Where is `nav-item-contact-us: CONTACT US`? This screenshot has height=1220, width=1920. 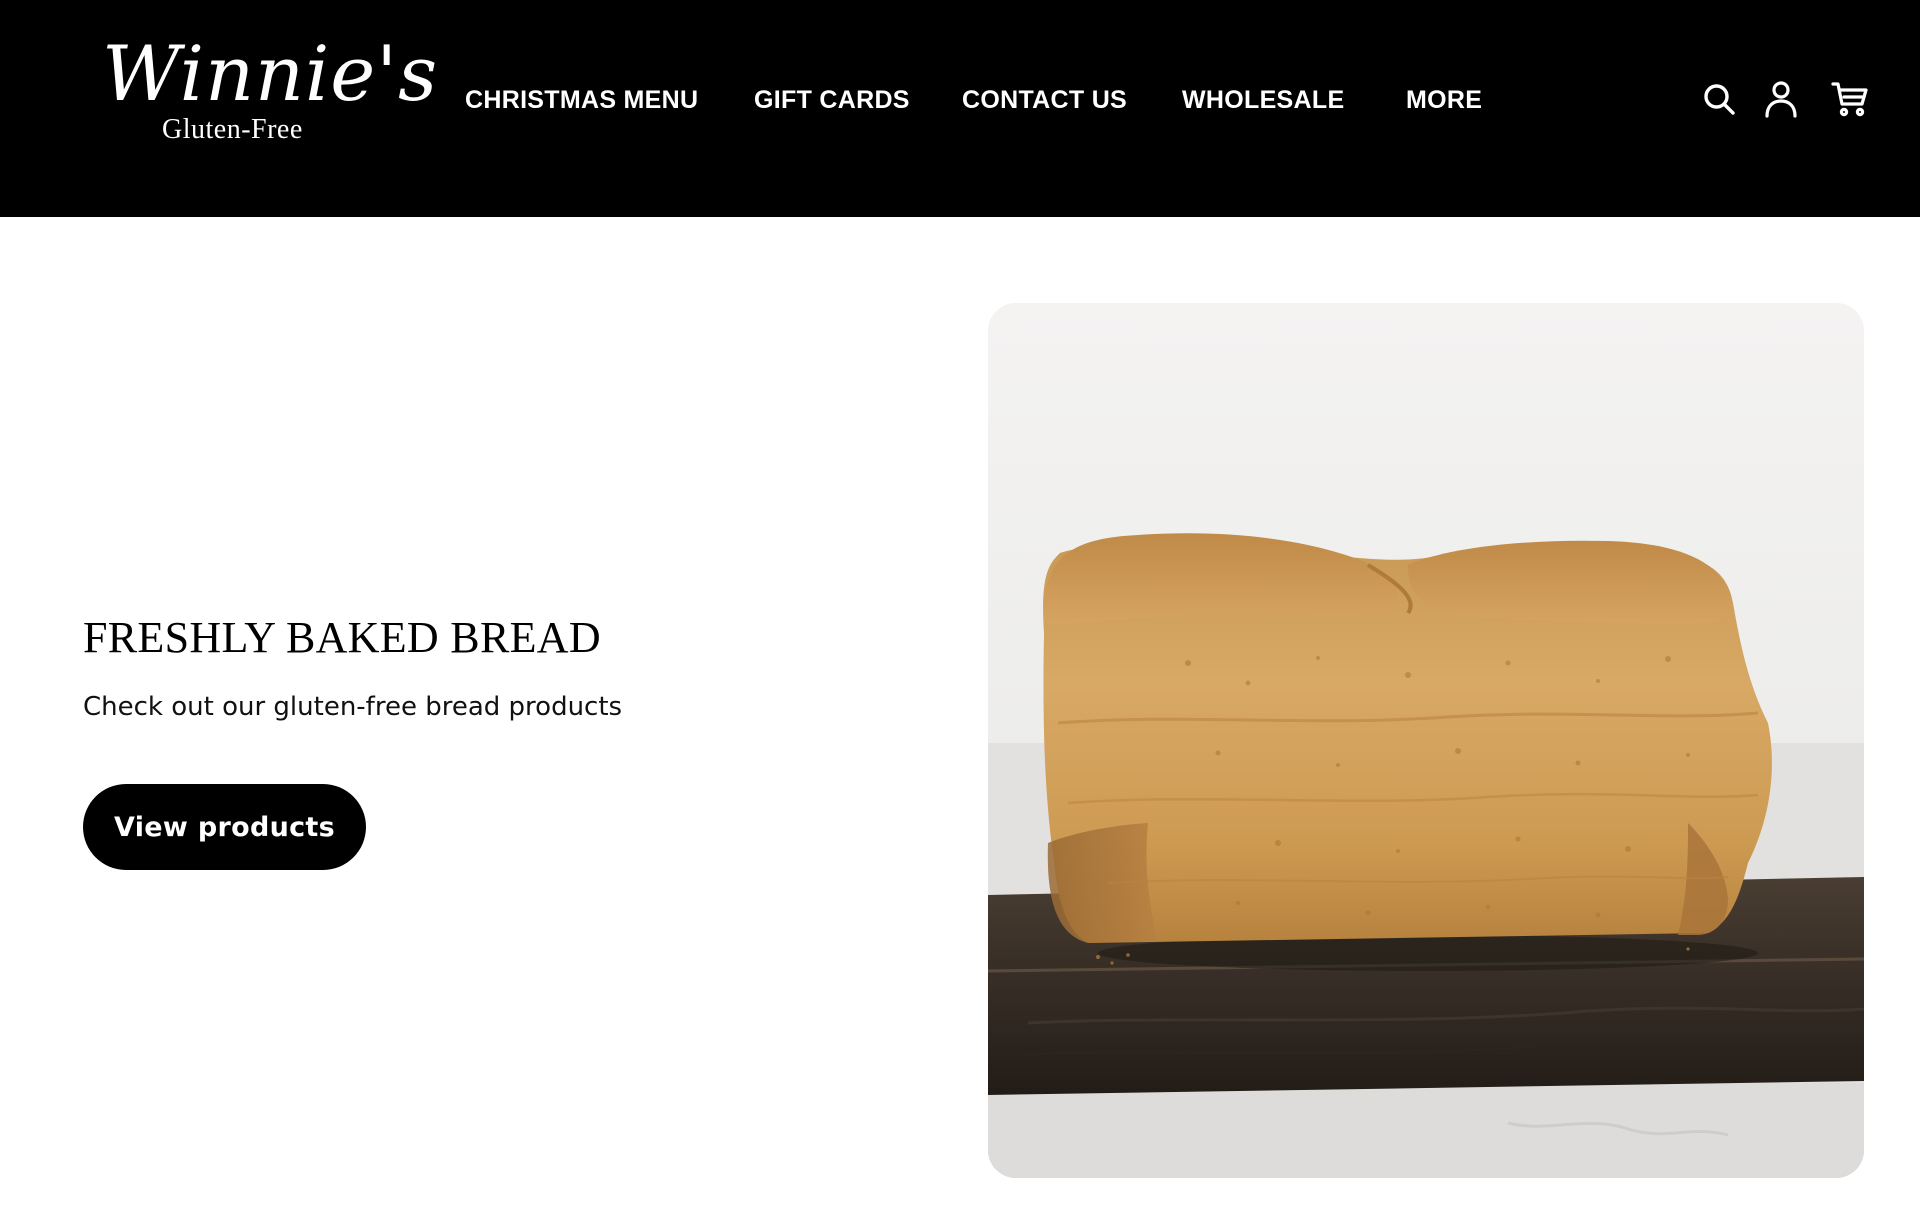
nav-item-contact-us: CONTACT US is located at coordinates (1044, 100).